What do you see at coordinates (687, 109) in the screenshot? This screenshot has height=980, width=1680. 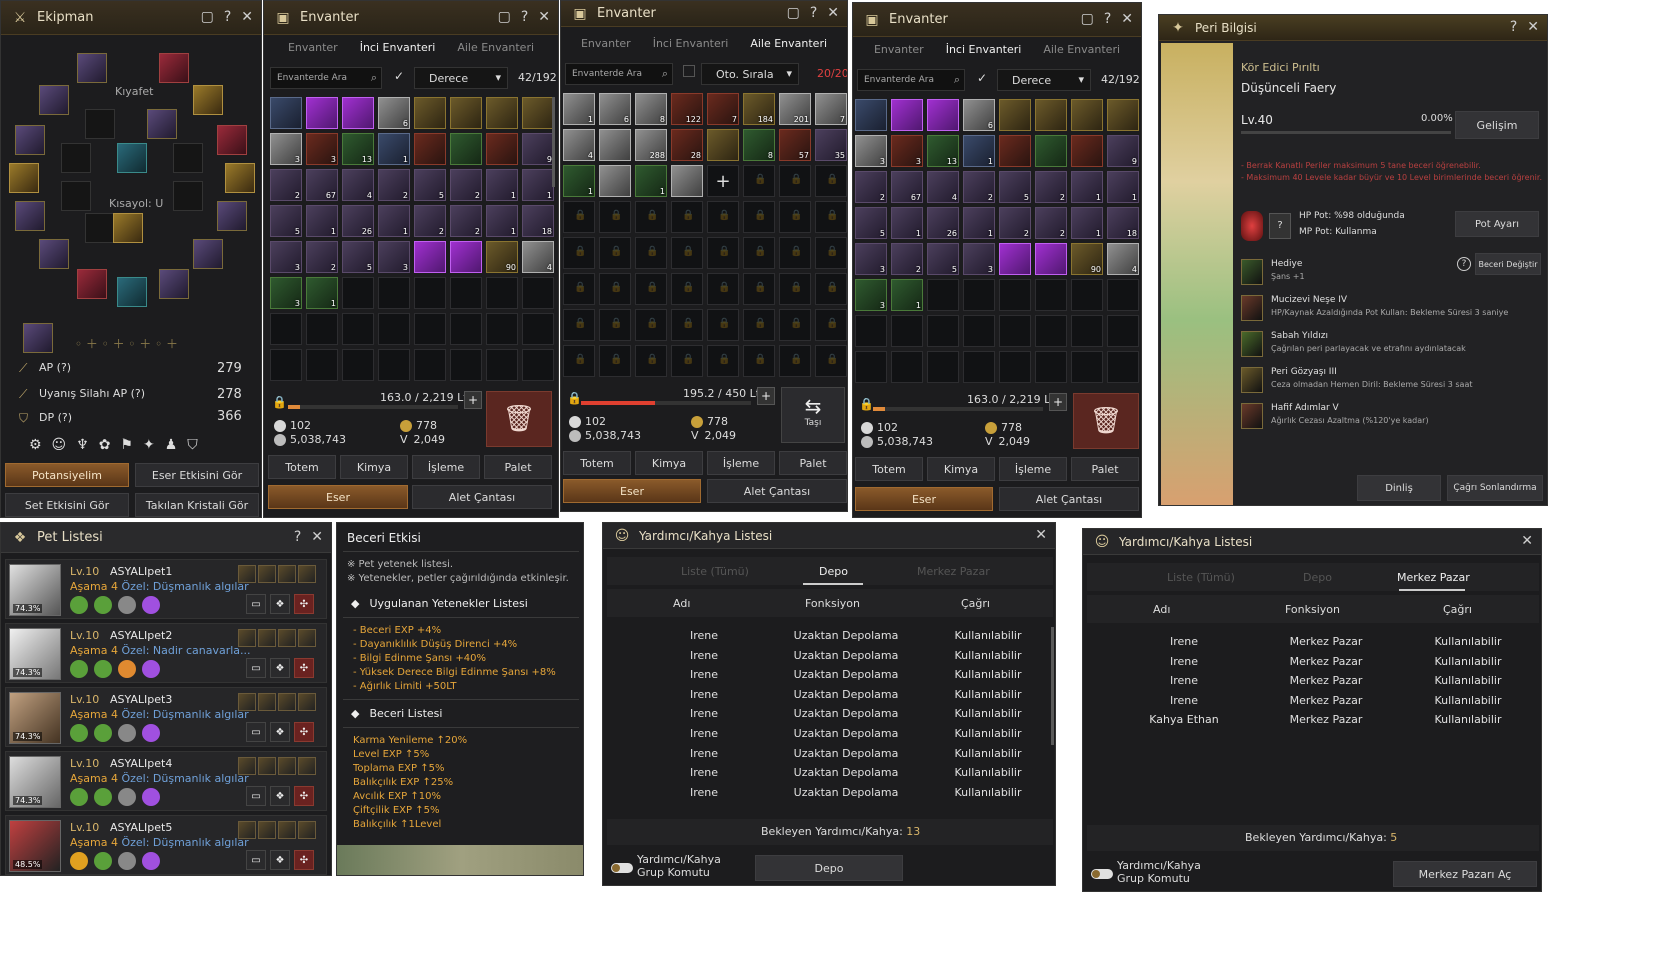 I see `inventory-item-slot: 122` at bounding box center [687, 109].